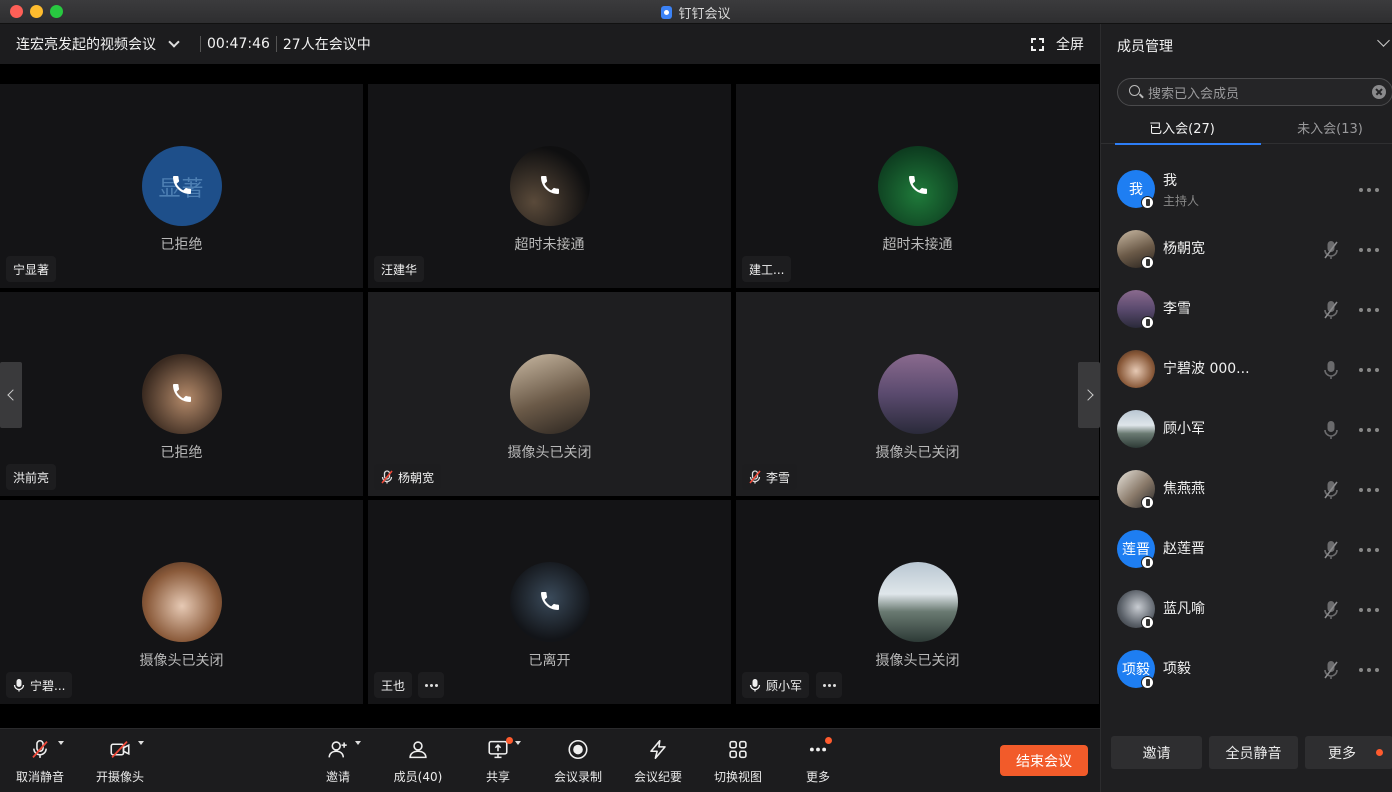 The image size is (1392, 792). I want to click on next-page-button, so click(1089, 395).